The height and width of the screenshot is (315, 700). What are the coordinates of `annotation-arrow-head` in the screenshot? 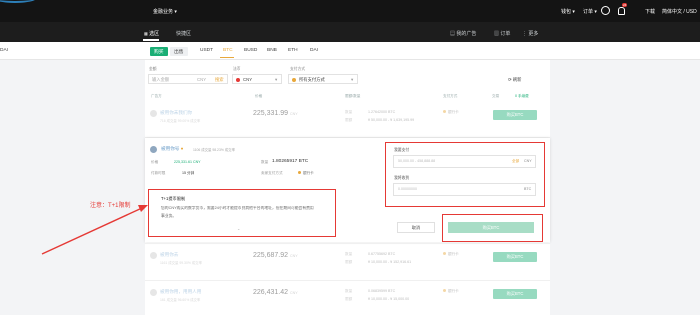 It's located at (143, 208).